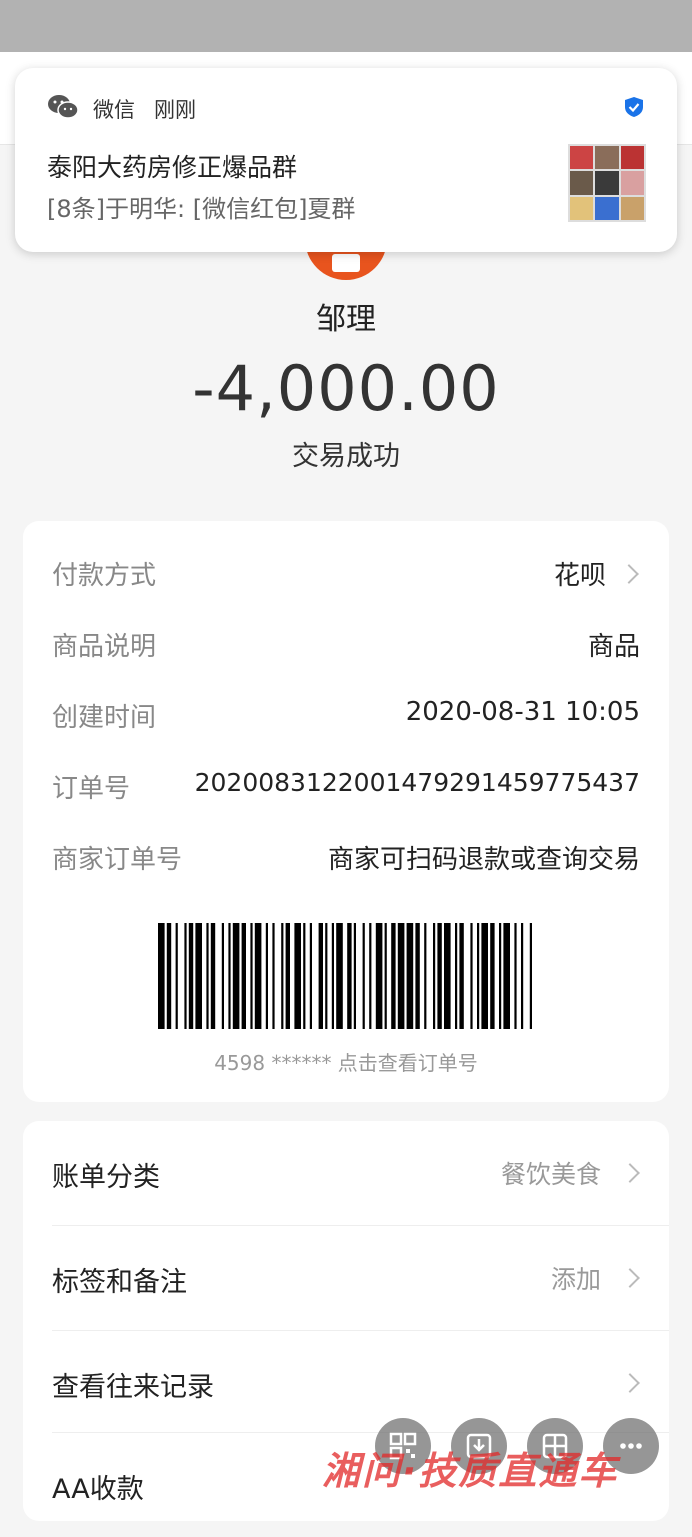 This screenshot has height=1537, width=692. Describe the element at coordinates (175, 110) in the screenshot. I see `notification-time: 刚刚` at that location.